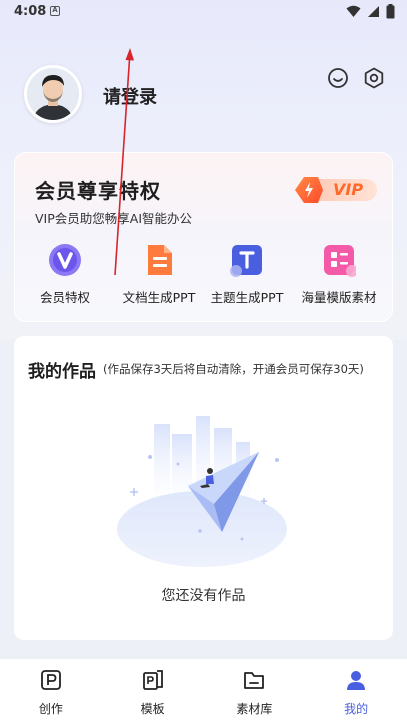 Image resolution: width=407 pixels, height=723 pixels. I want to click on vip-subtitle: VIP会员助您畅享AI智能办公, so click(114, 218).